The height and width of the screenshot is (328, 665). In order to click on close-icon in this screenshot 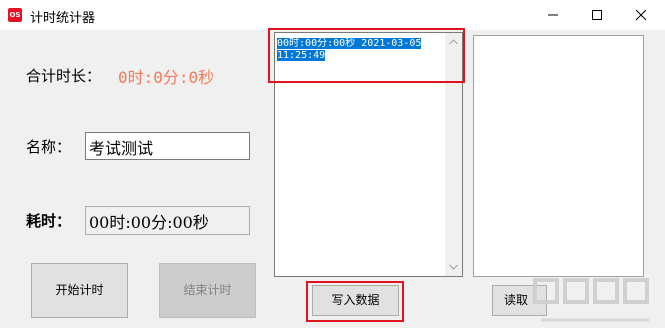, I will do `click(641, 15)`.